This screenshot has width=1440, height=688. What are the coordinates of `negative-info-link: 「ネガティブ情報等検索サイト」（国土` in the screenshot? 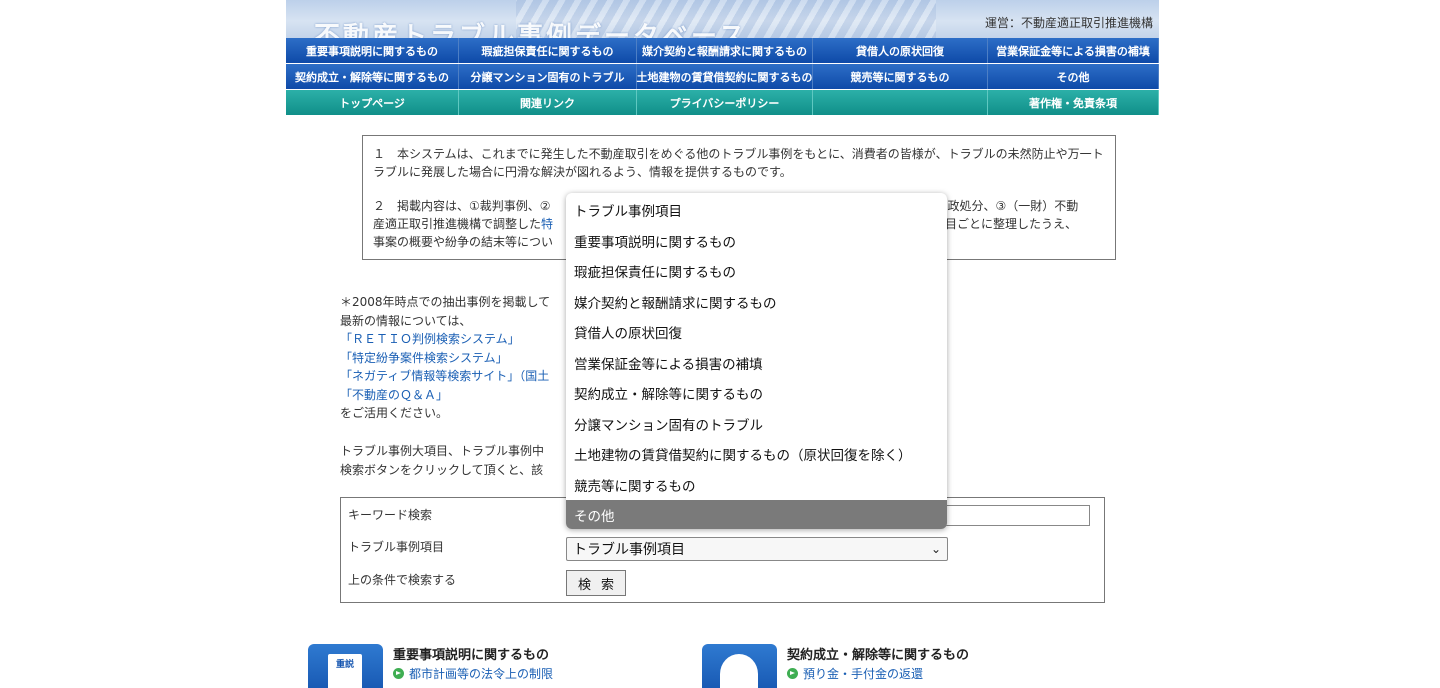 It's located at (445, 376).